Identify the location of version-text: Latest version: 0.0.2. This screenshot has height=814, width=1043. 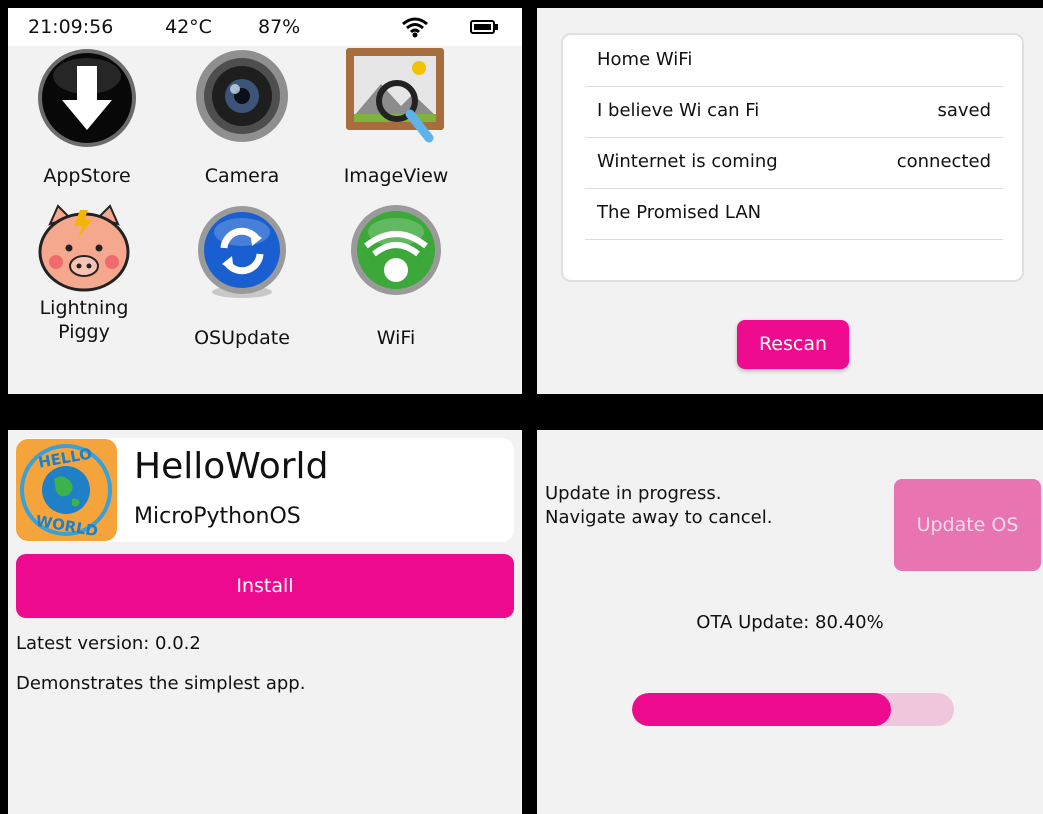
(108, 643).